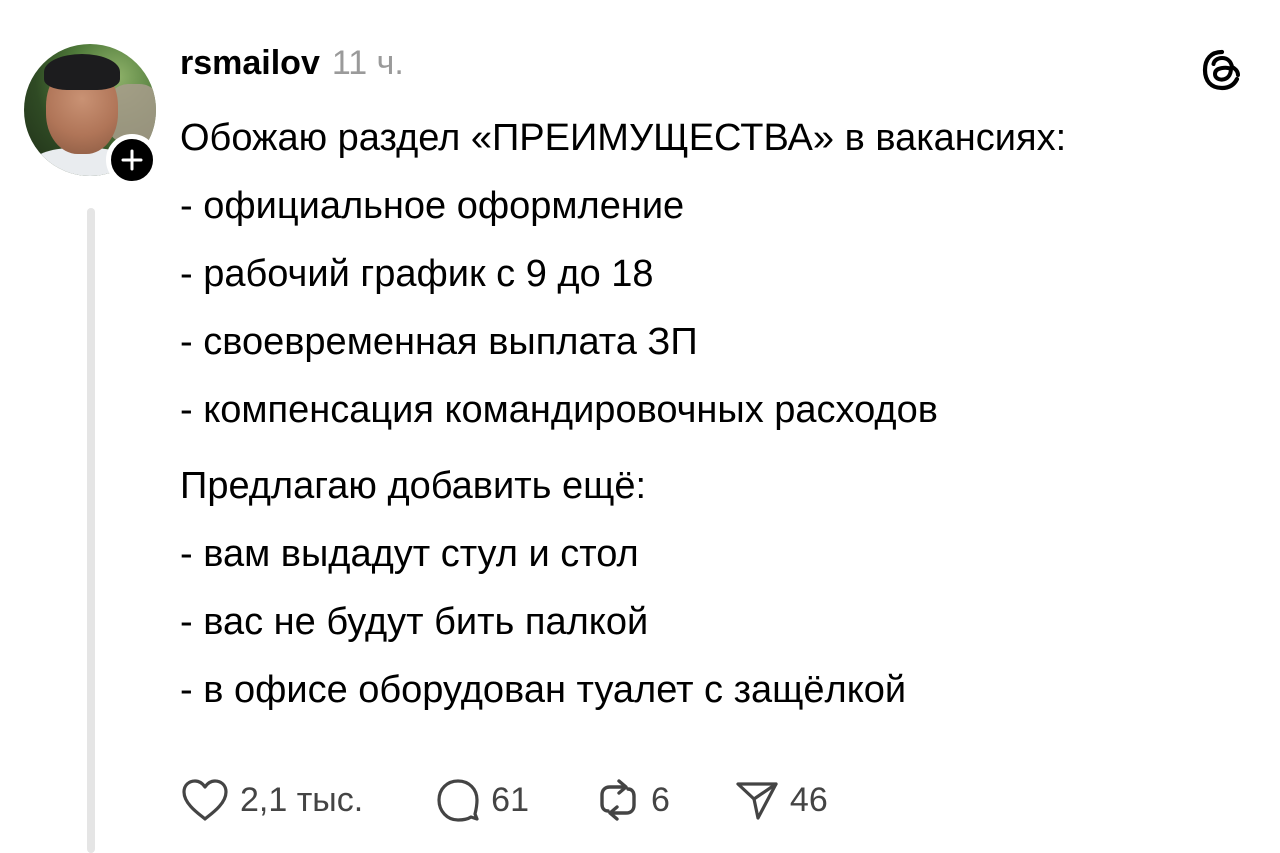  What do you see at coordinates (91, 530) in the screenshot?
I see `thread-line` at bounding box center [91, 530].